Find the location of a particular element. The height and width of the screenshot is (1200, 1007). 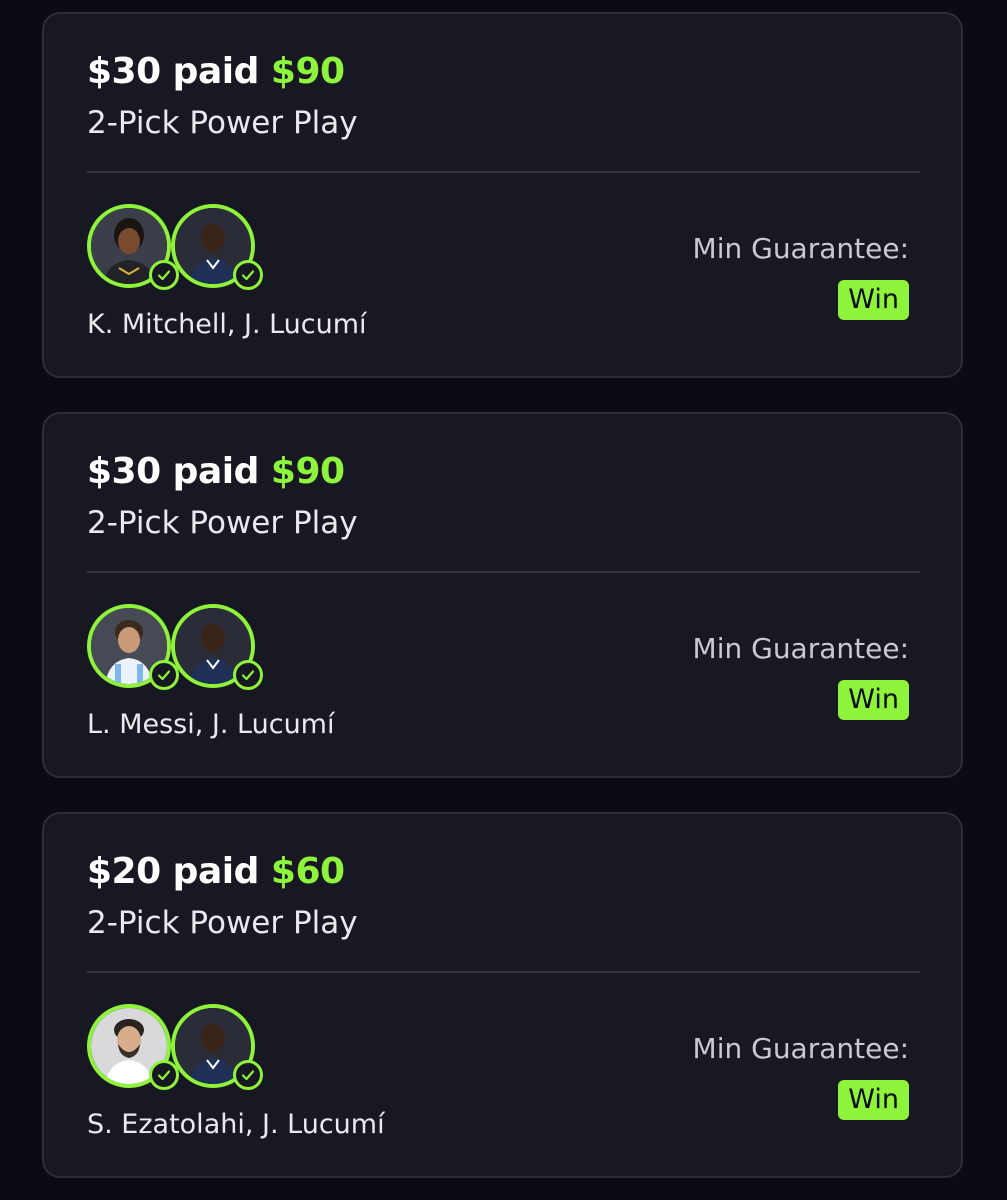

entry-amount-line: $20 paid $60 is located at coordinates (222, 872).